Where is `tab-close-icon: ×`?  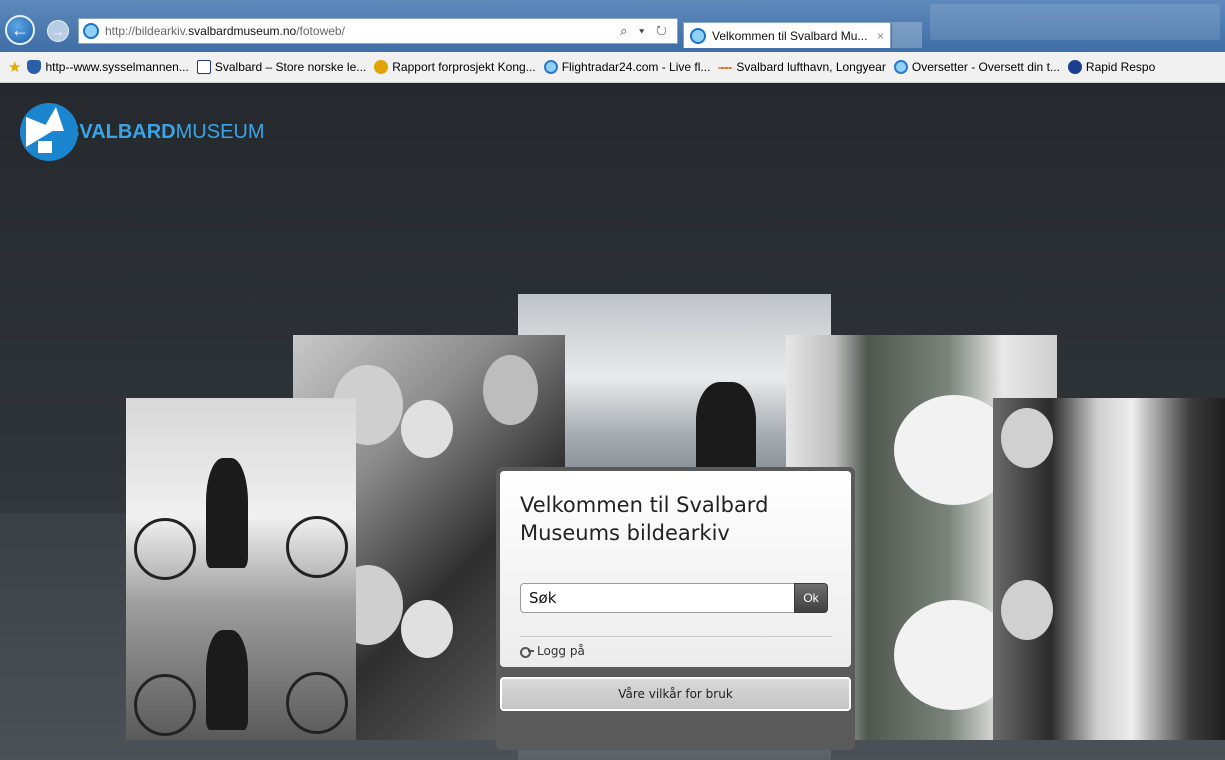 tab-close-icon: × is located at coordinates (880, 36).